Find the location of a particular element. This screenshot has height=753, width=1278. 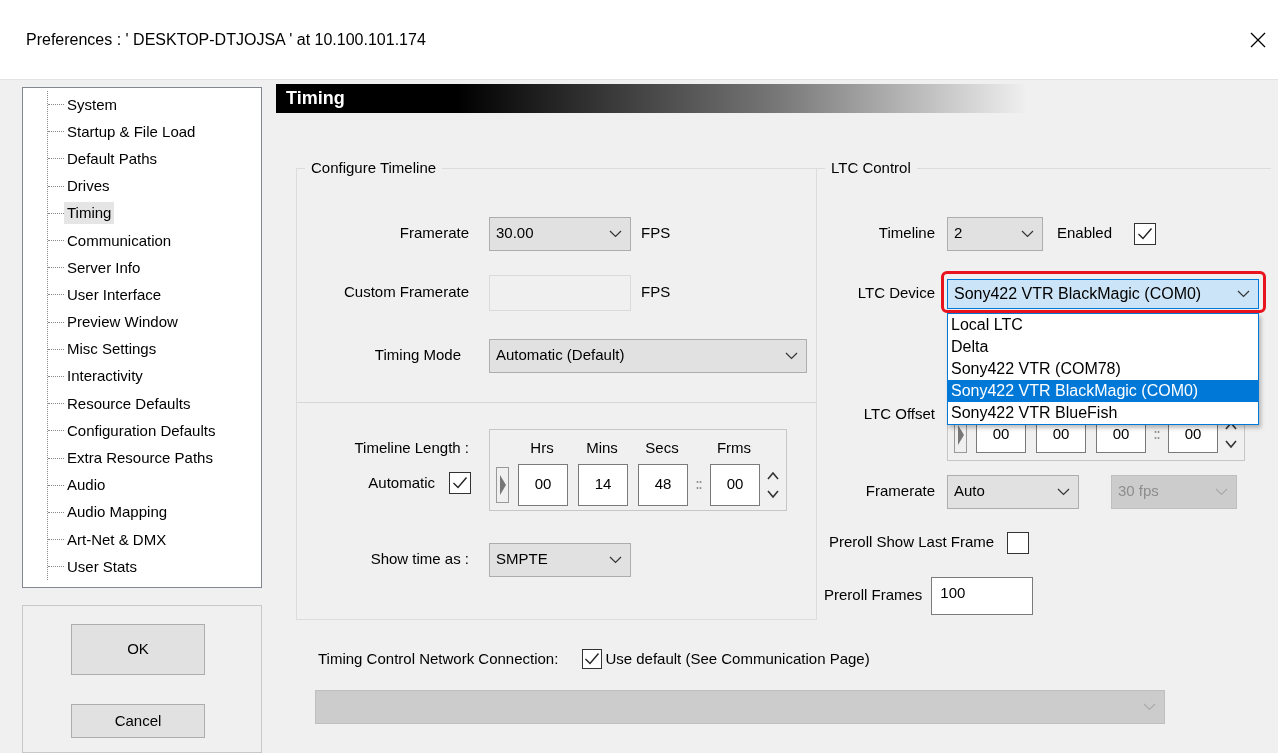

tree-item: Interactivity is located at coordinates (105, 376).